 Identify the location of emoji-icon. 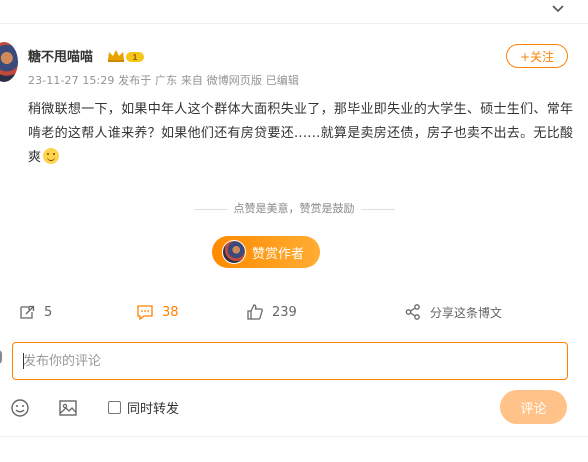
(20, 408).